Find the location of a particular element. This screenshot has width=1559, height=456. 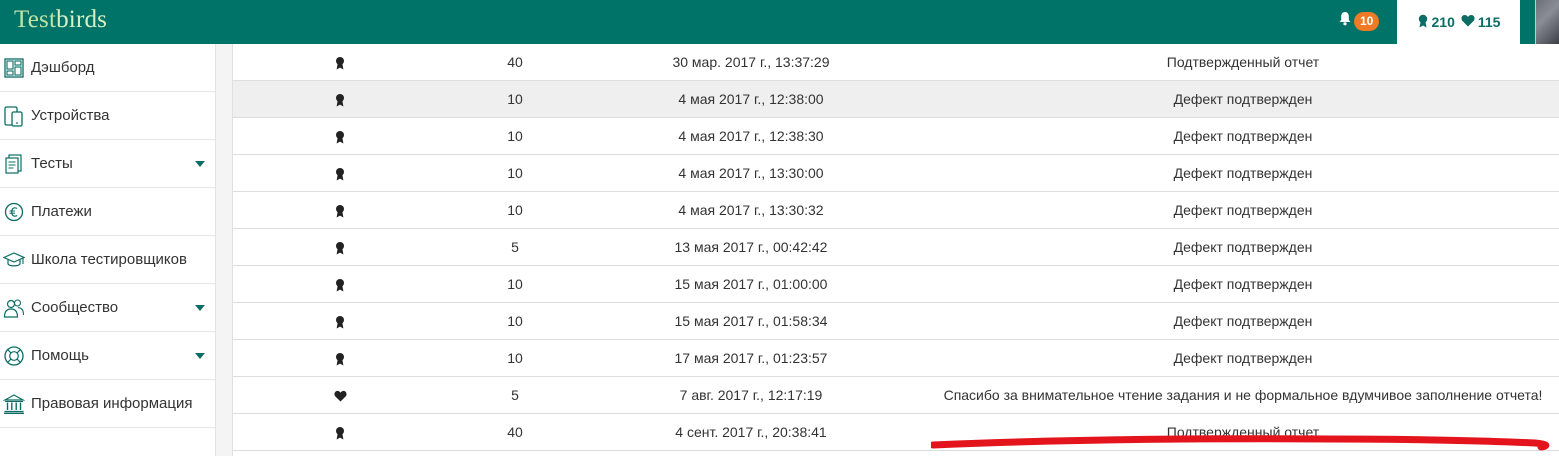

sidebar-item-community: Сообщество is located at coordinates (107, 308).